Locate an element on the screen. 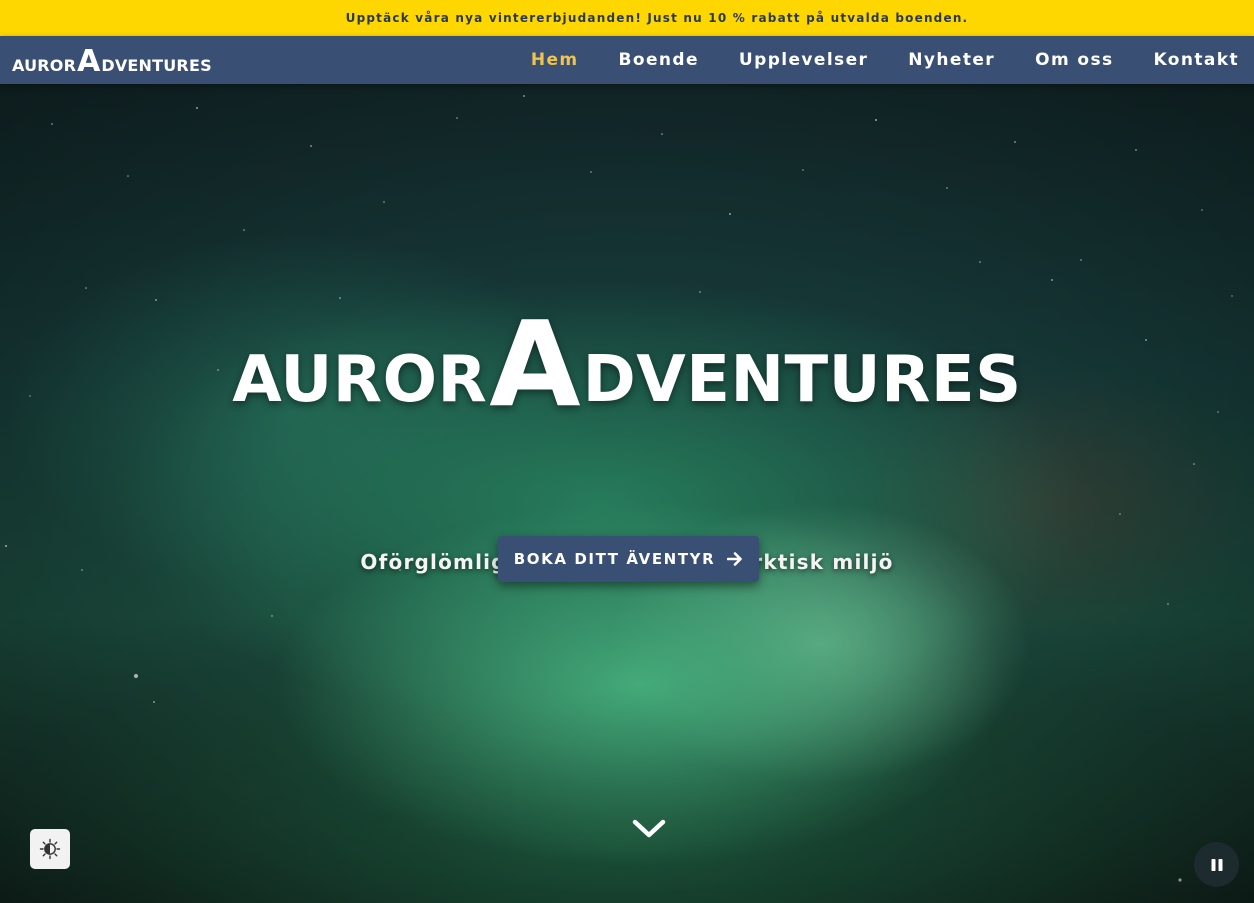 The image size is (1254, 903). logo-suffix: DVENTURES is located at coordinates (156, 65).